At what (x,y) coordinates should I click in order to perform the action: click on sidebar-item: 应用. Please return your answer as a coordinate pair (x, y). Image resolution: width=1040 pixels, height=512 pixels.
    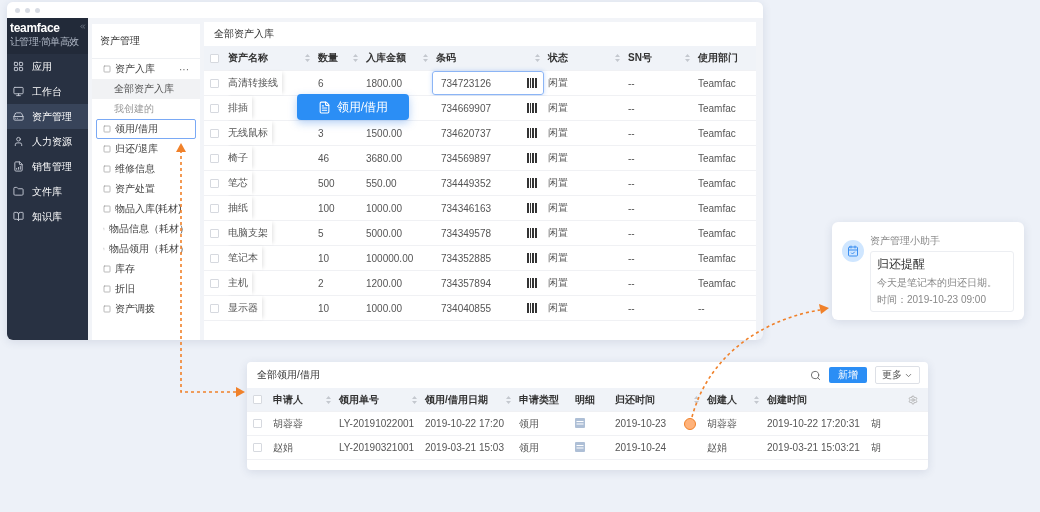
    Looking at the image, I should click on (47, 66).